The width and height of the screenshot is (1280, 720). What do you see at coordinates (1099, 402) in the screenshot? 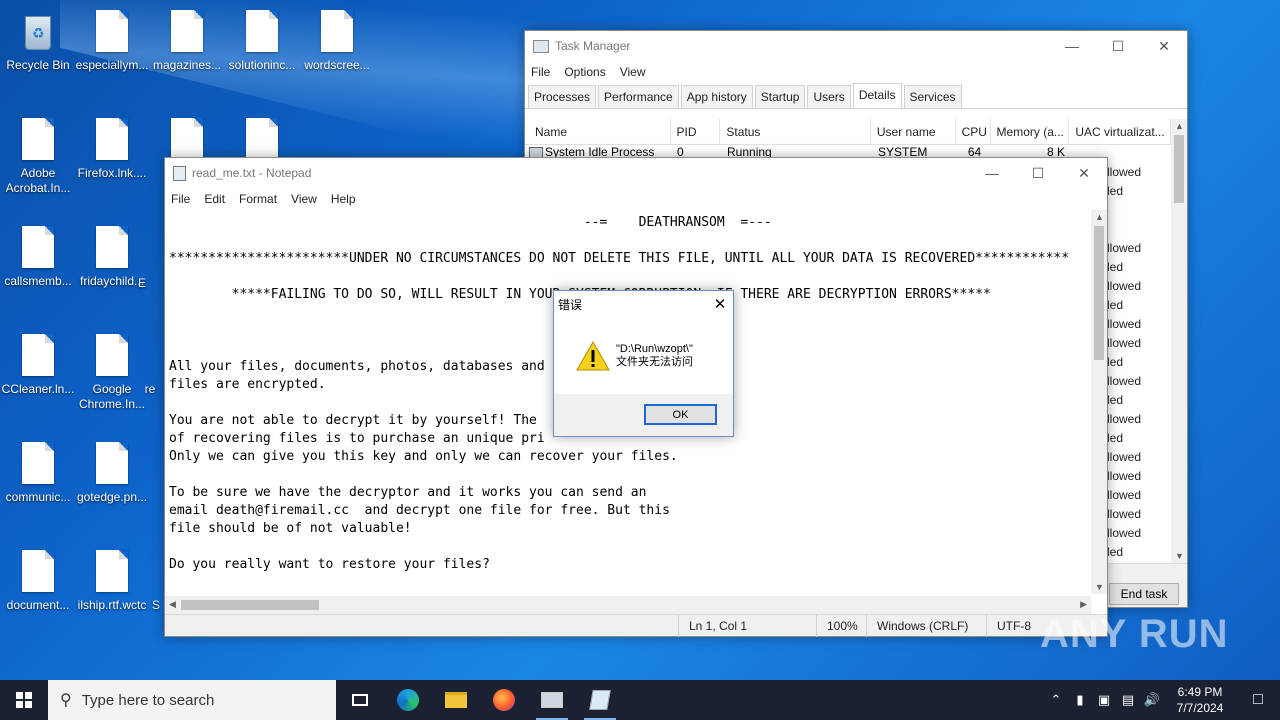
I see `notepad-vertical-scrollbar: ▲ ▼` at bounding box center [1099, 402].